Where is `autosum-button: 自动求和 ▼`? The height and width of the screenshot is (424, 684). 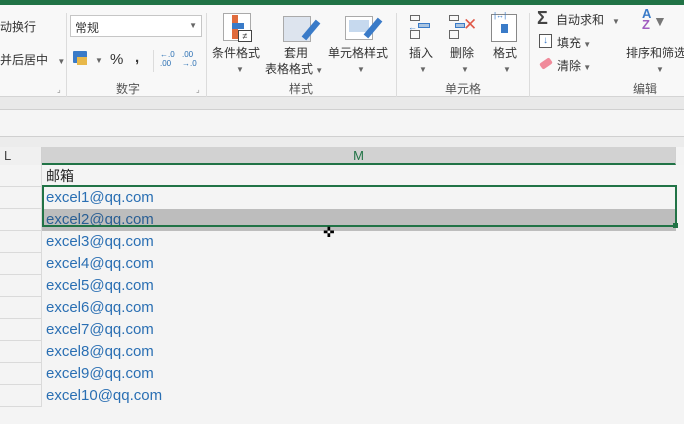
autosum-button: 自动求和 ▼ is located at coordinates (588, 19).